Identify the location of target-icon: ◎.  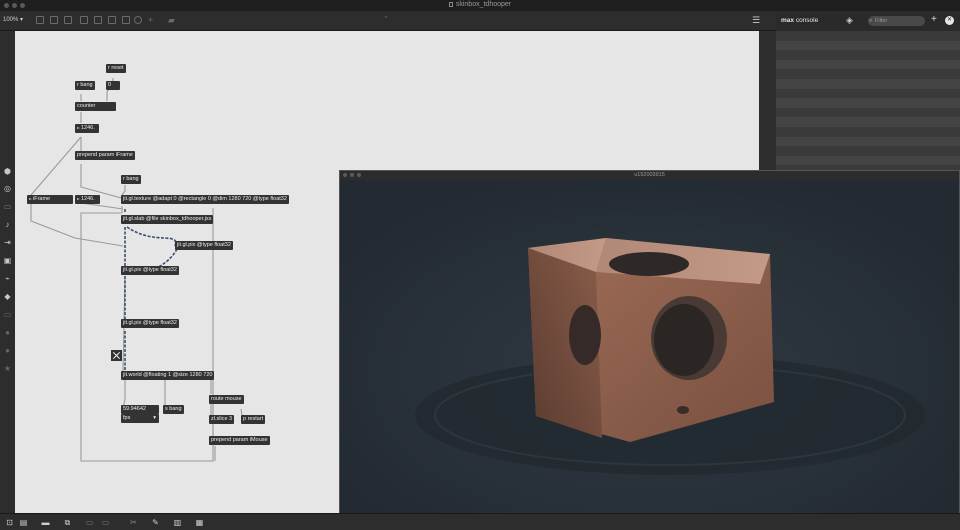
(7, 188).